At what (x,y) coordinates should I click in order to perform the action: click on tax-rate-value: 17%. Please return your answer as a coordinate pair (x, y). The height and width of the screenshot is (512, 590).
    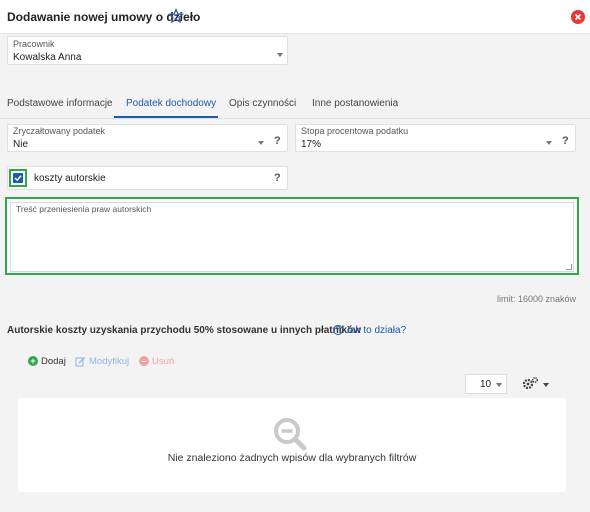
    Looking at the image, I should click on (311, 144).